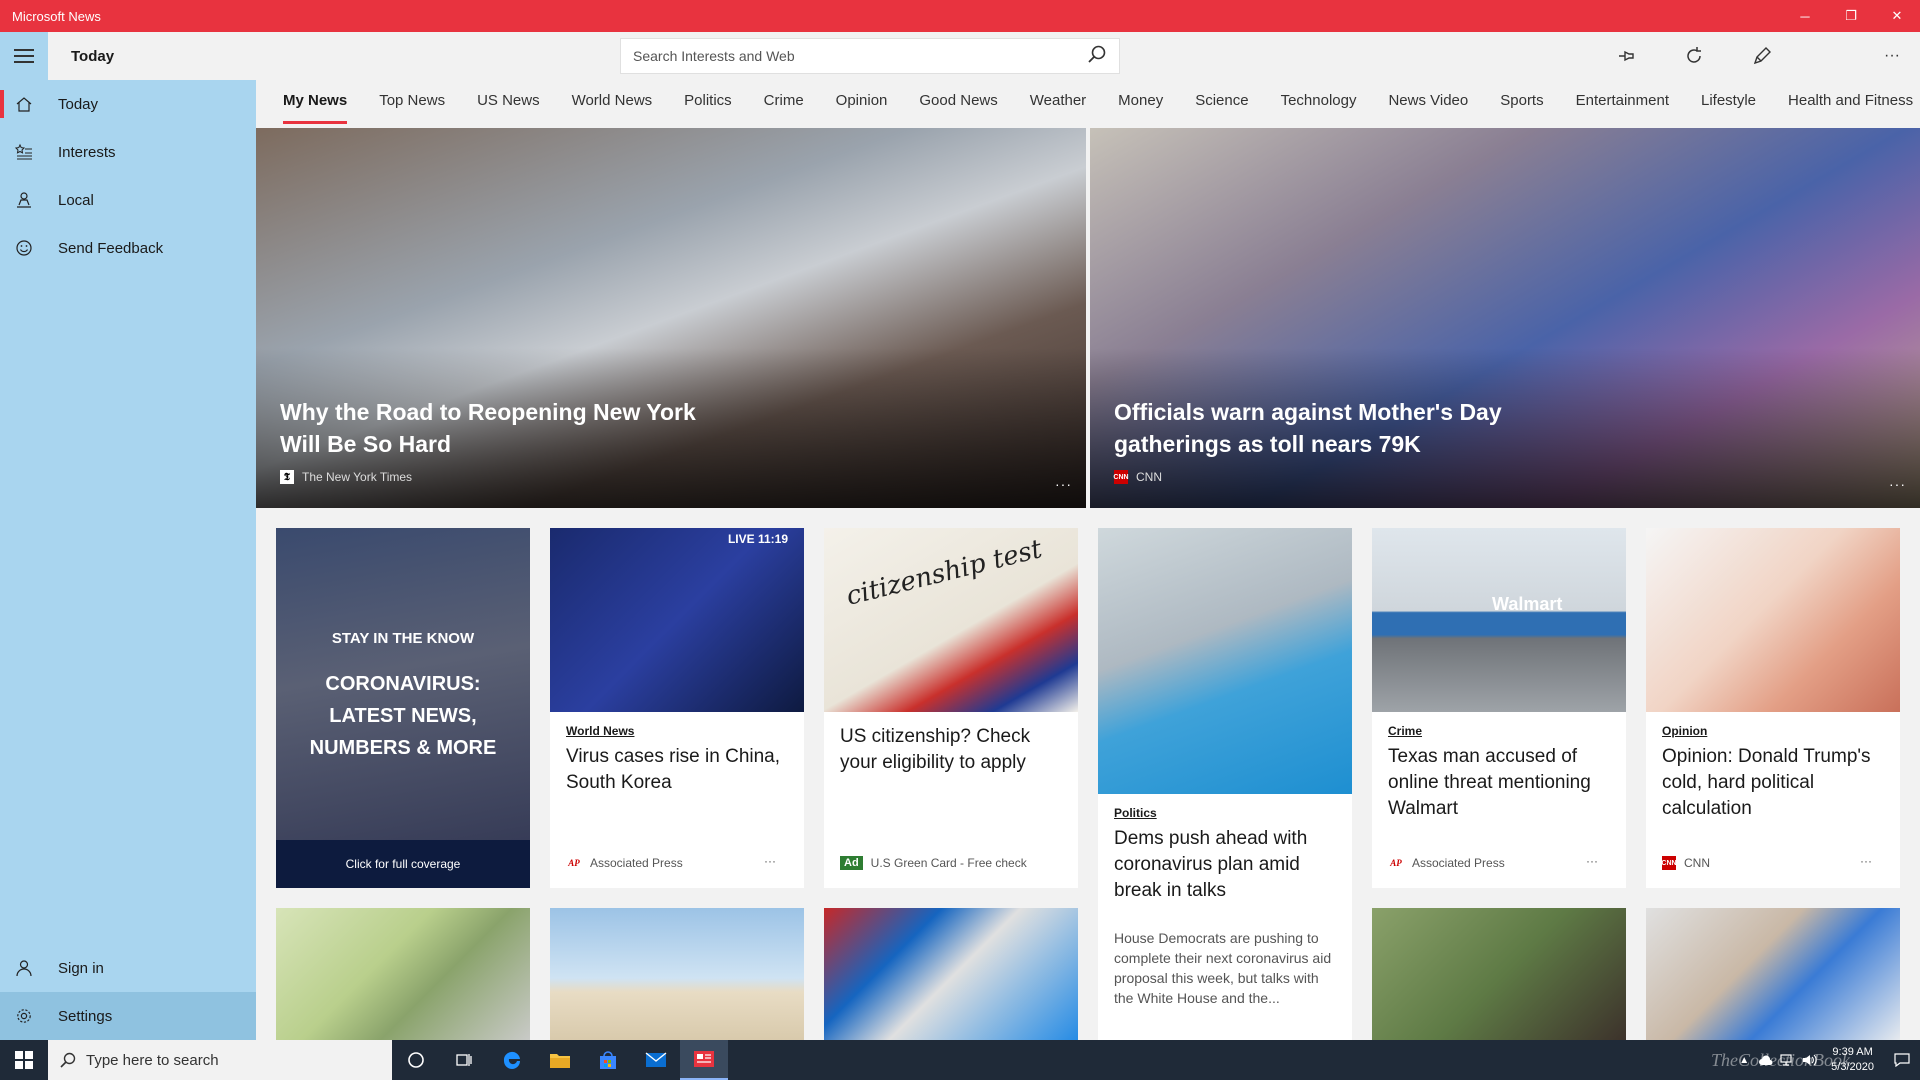  Describe the element at coordinates (704, 1060) in the screenshot. I see `news-app-taskbar-button` at that location.